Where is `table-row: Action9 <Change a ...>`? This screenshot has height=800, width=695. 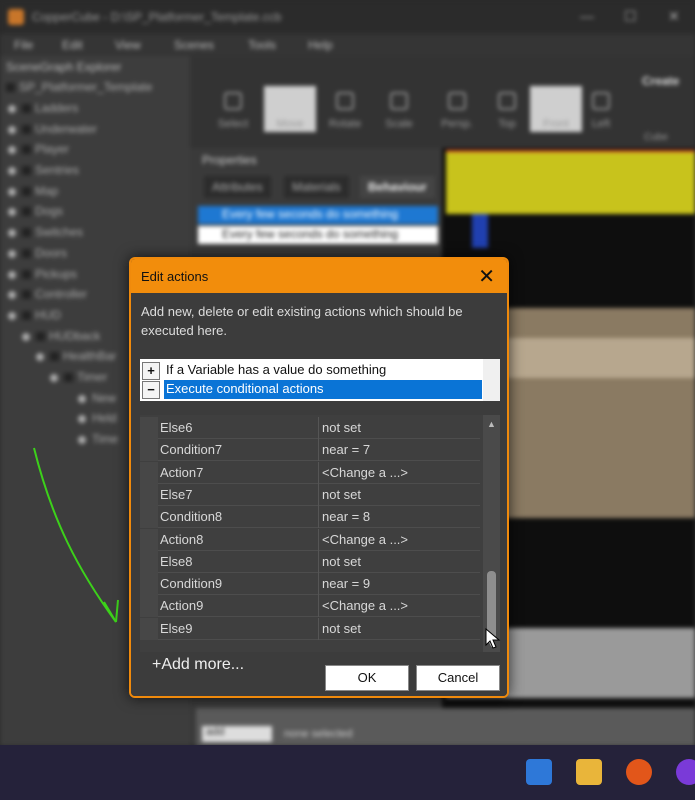
table-row: Action9 <Change a ...> is located at coordinates (310, 606).